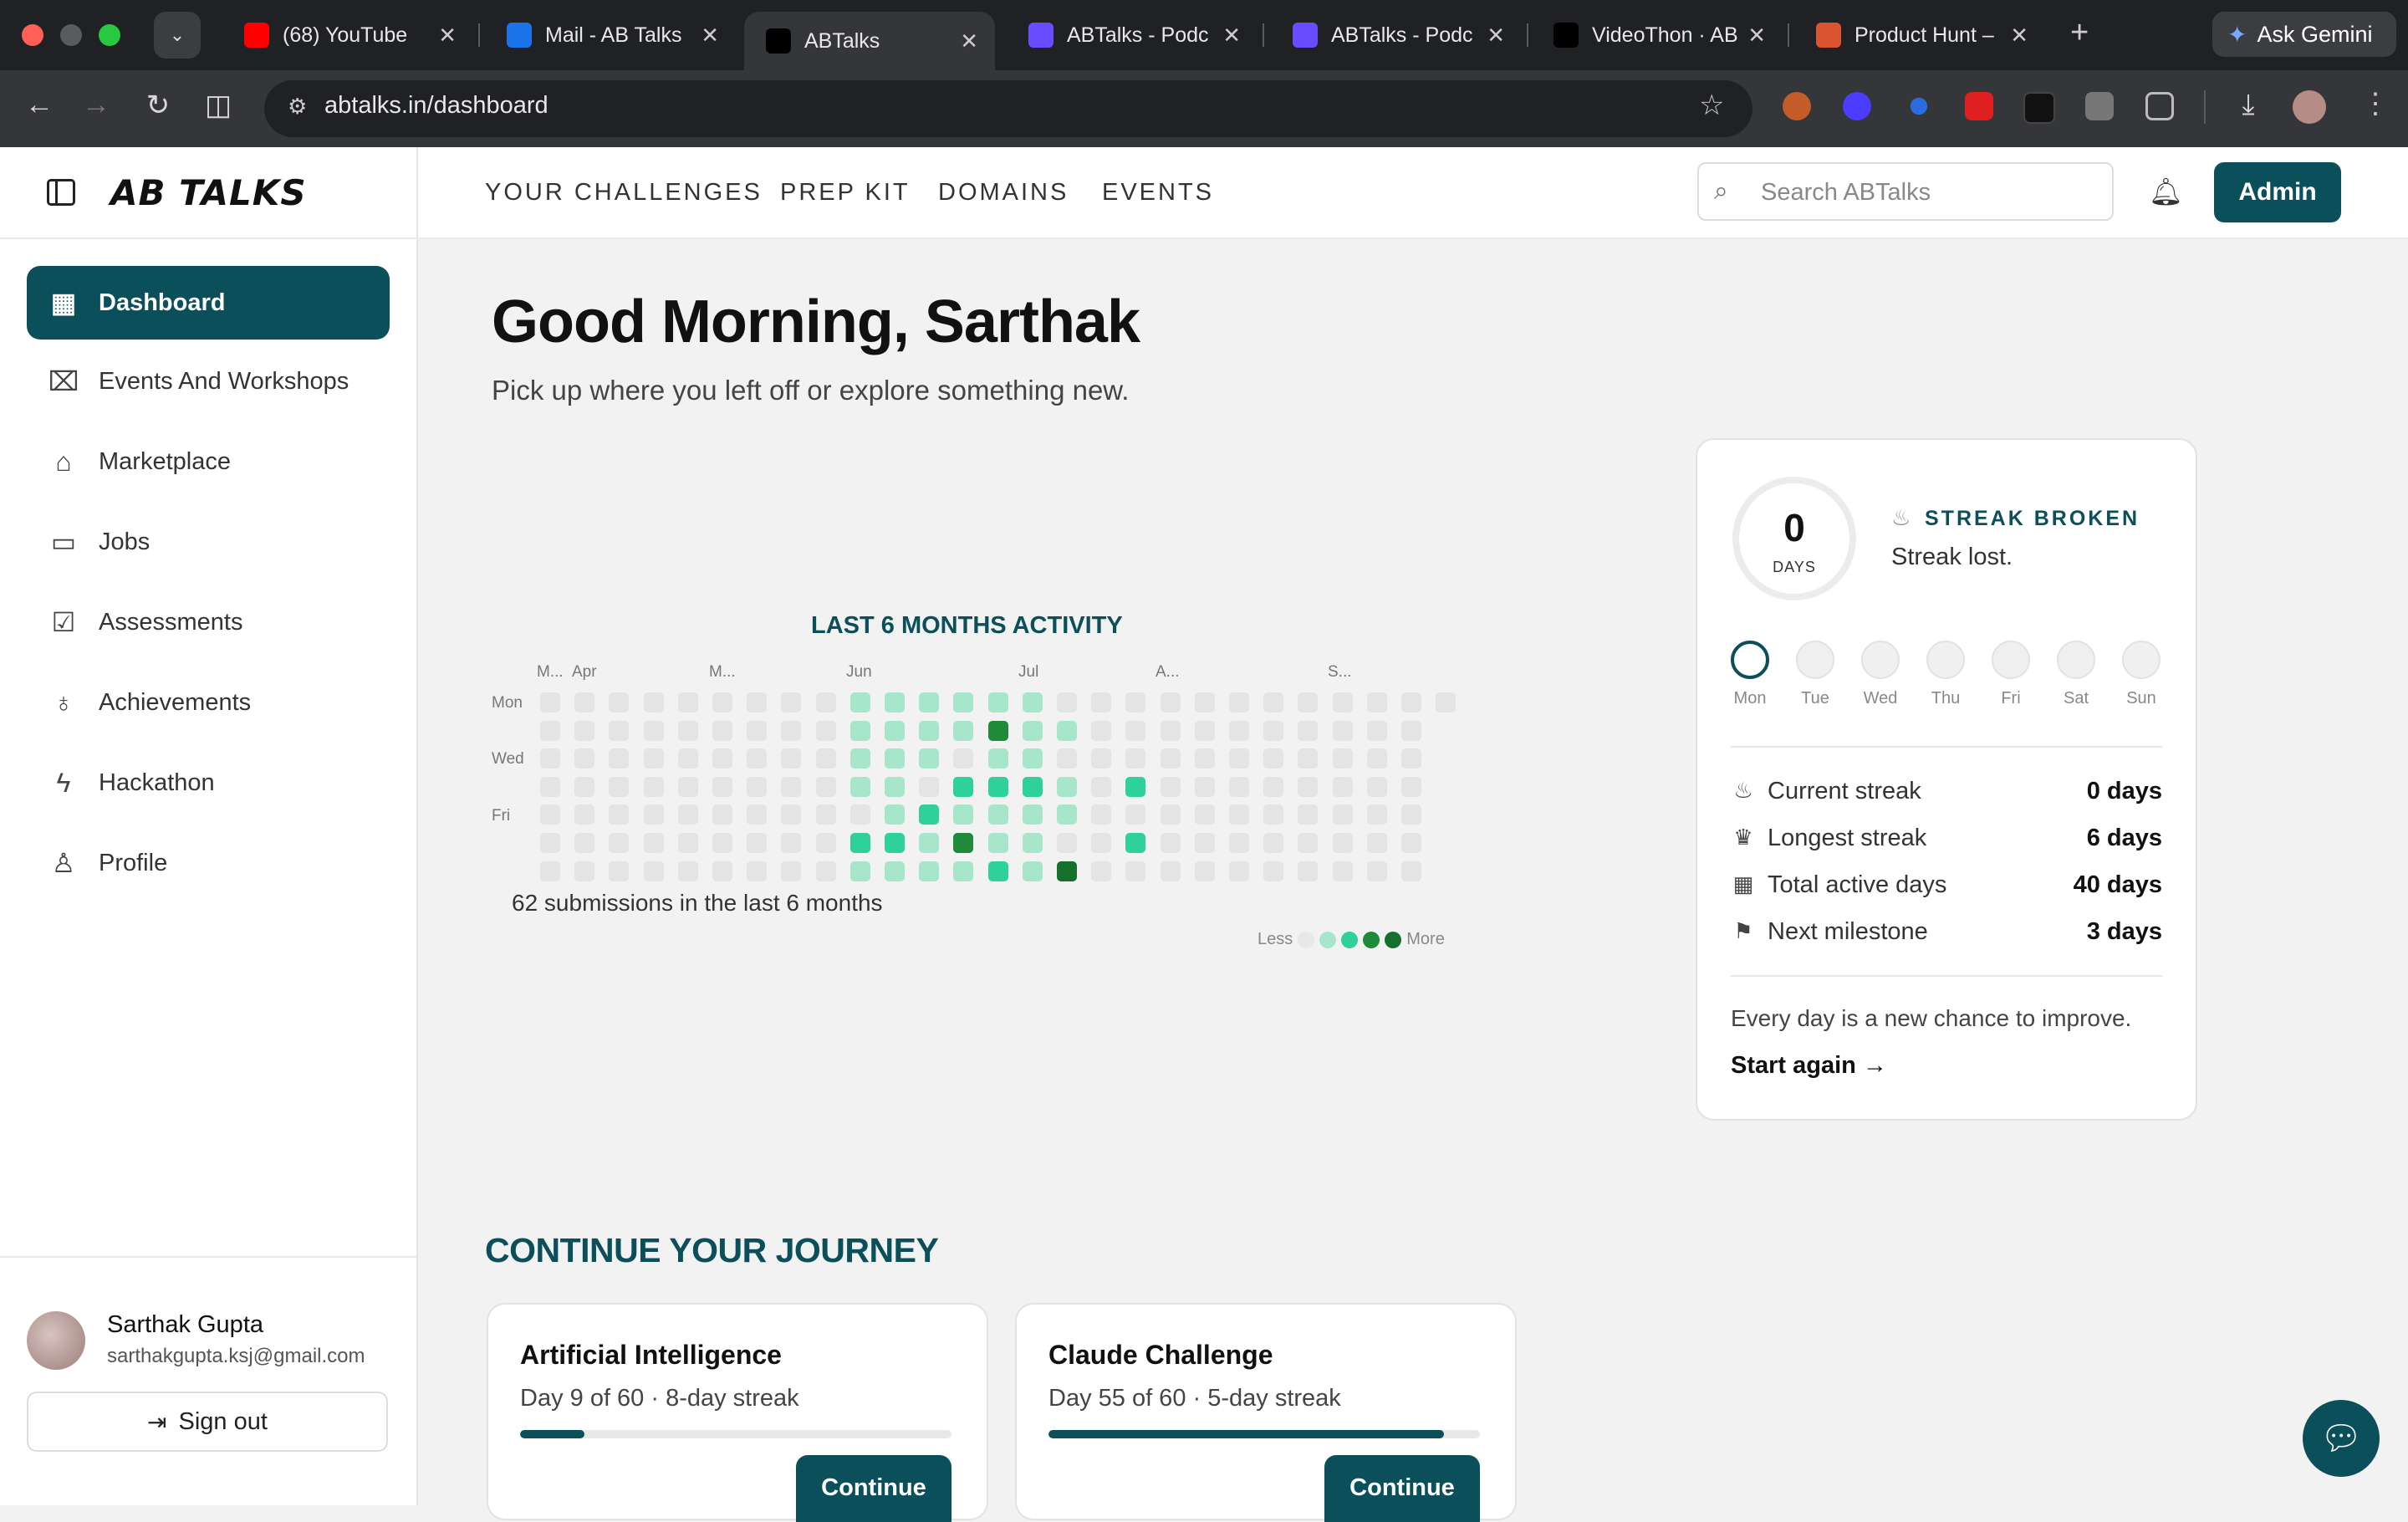  What do you see at coordinates (1397, 35) in the screenshot?
I see `browser-tab: ABTalks - Podc ✕` at bounding box center [1397, 35].